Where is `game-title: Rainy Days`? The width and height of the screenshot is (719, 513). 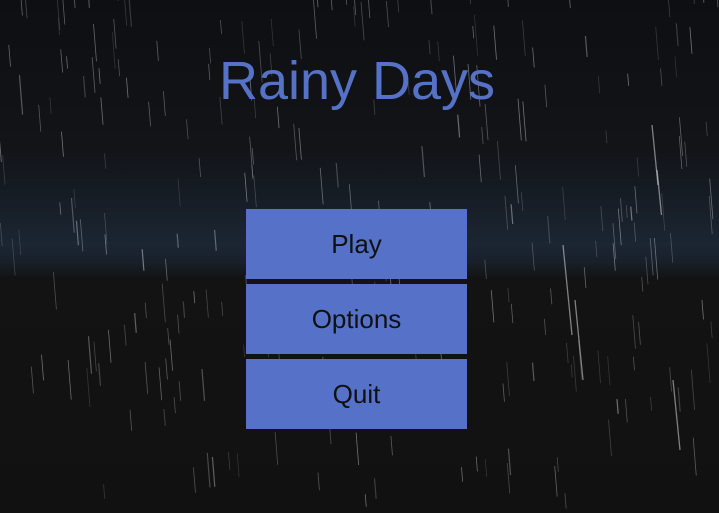
game-title: Rainy Days is located at coordinates (357, 81).